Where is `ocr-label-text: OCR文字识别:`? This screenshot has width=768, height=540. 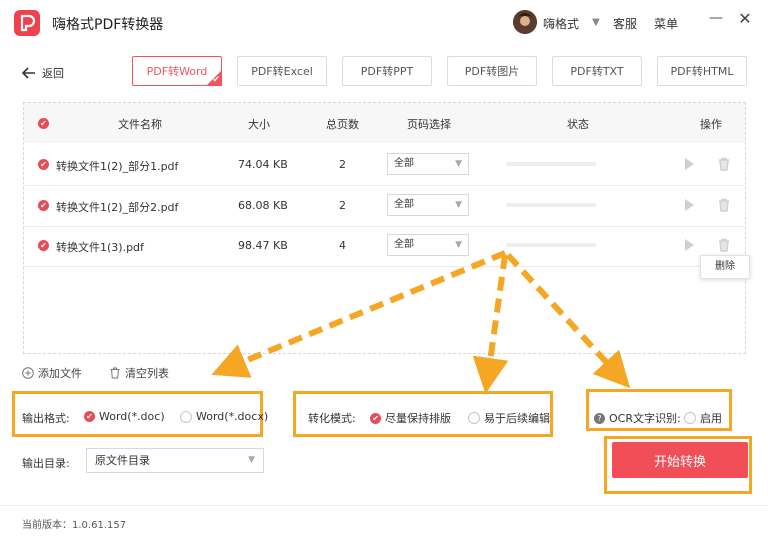 ocr-label-text: OCR文字识别: is located at coordinates (645, 418).